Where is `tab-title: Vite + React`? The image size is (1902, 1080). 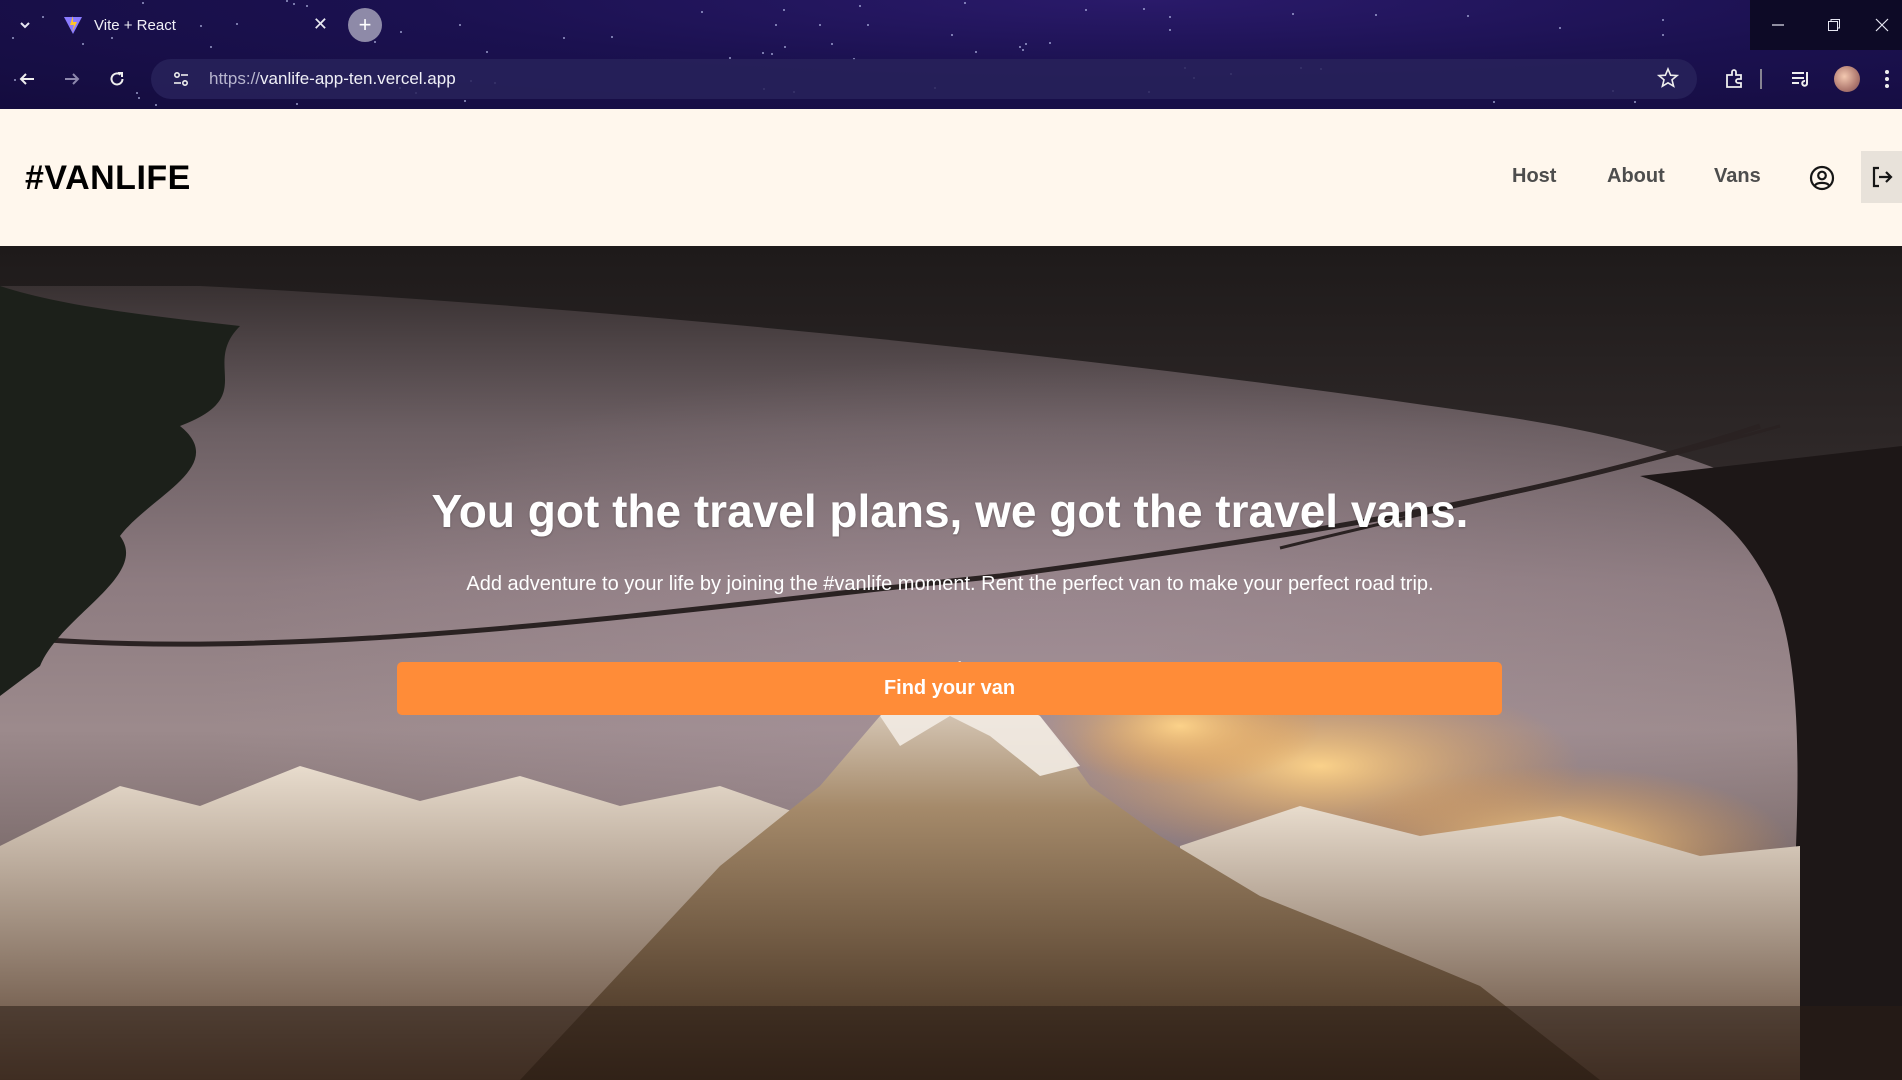
tab-title: Vite + React is located at coordinates (135, 25).